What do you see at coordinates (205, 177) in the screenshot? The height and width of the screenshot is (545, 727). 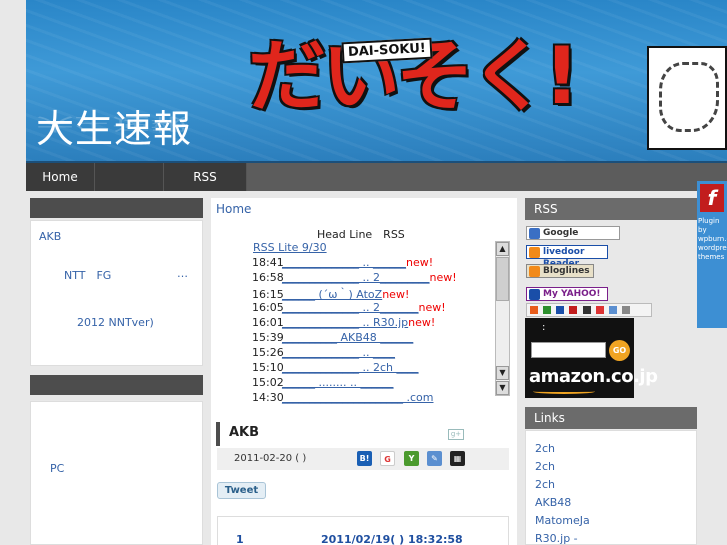 I see `nav-rss: RSS` at bounding box center [205, 177].